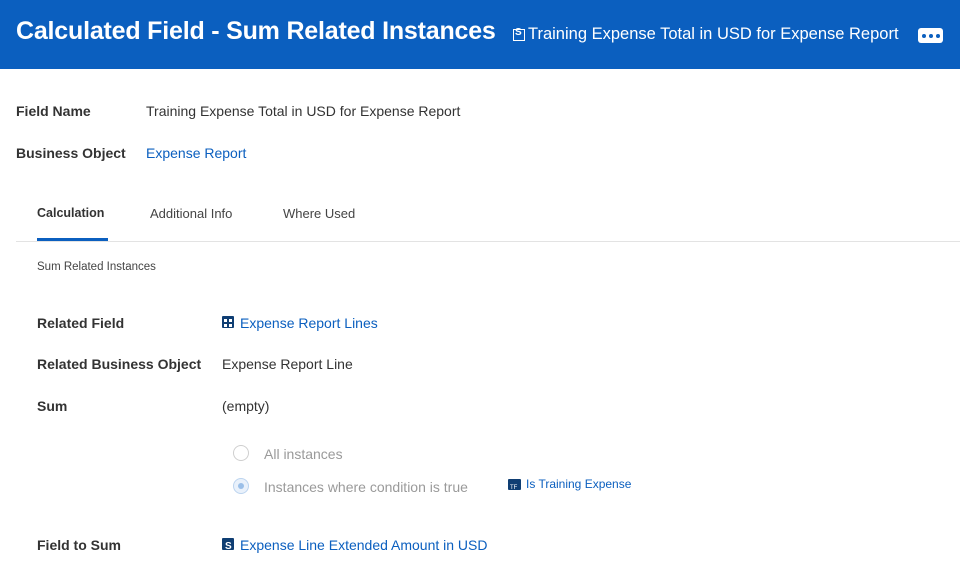 This screenshot has width=960, height=575. What do you see at coordinates (256, 31) in the screenshot?
I see `page-title: Calculated Field - Sum Related Instances` at bounding box center [256, 31].